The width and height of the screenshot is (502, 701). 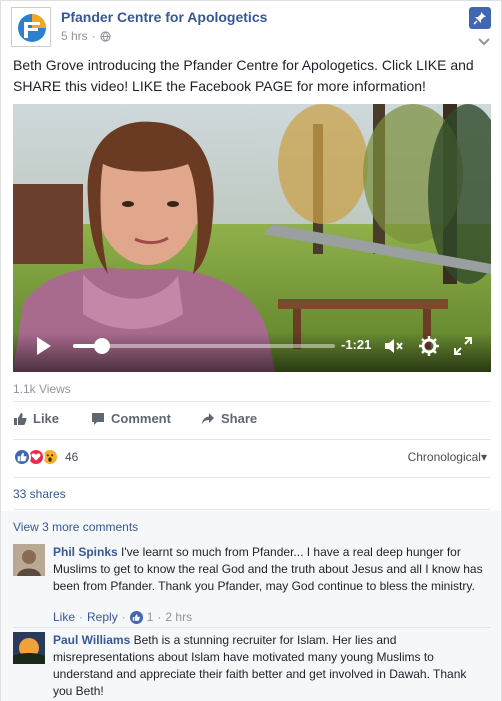 I want to click on post-meta: 5 hrs ·, so click(x=86, y=36).